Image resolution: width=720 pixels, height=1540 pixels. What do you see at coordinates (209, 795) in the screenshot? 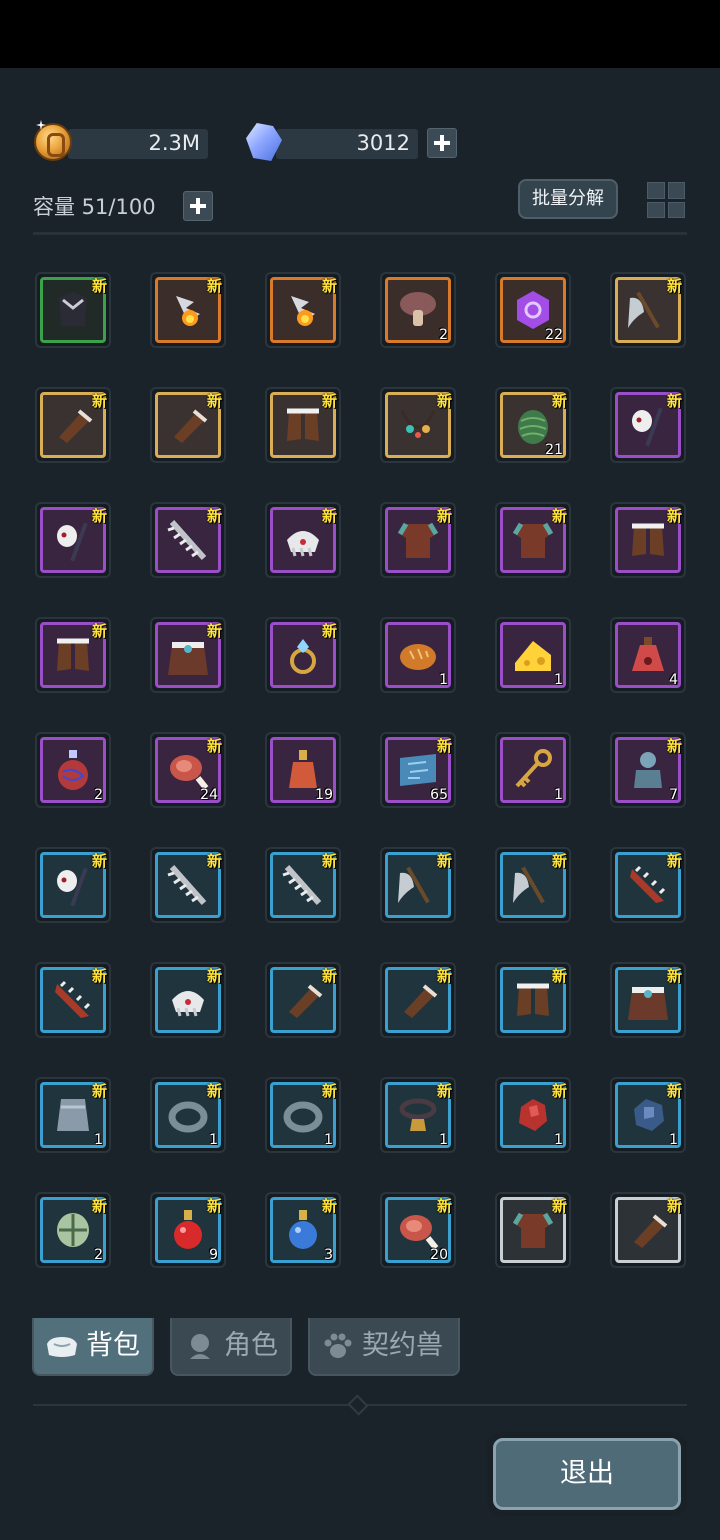
I see `item-quantity: 24` at bounding box center [209, 795].